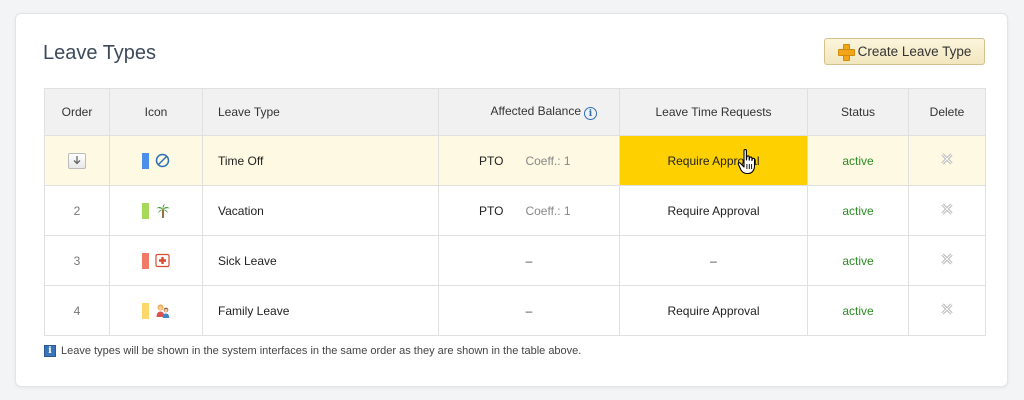  Describe the element at coordinates (320, 160) in the screenshot. I see `leave-type-name: Time Off` at that location.